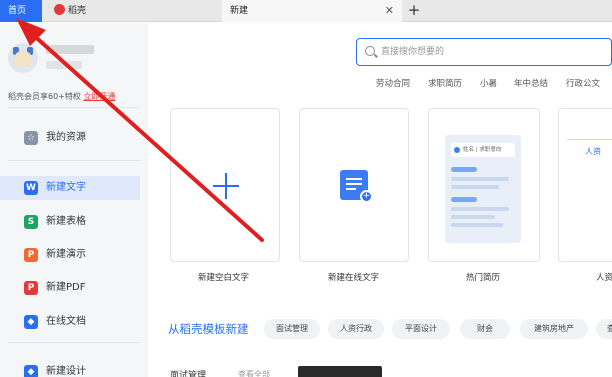 Image resolution: width=612 pixels, height=377 pixels. What do you see at coordinates (31, 255) in the screenshot?
I see `slides-icon: P` at bounding box center [31, 255].